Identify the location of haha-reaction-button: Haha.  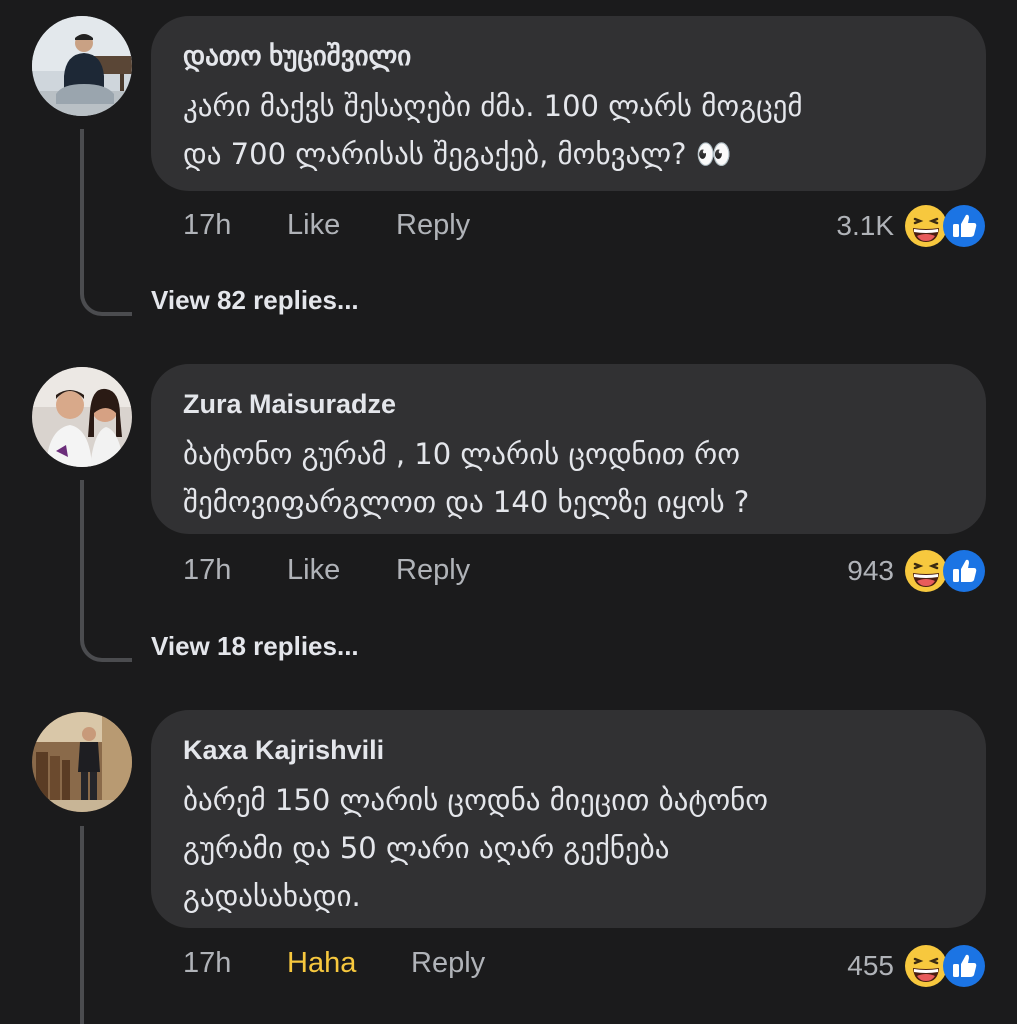
(321, 963).